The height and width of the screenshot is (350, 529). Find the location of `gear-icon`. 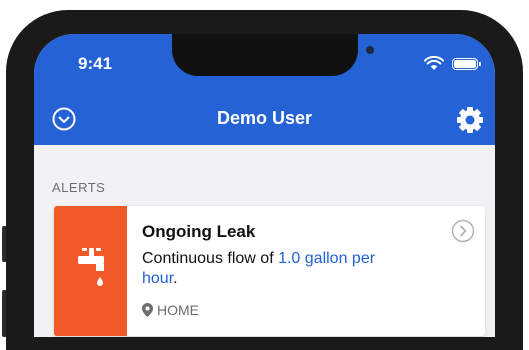

gear-icon is located at coordinates (470, 120).